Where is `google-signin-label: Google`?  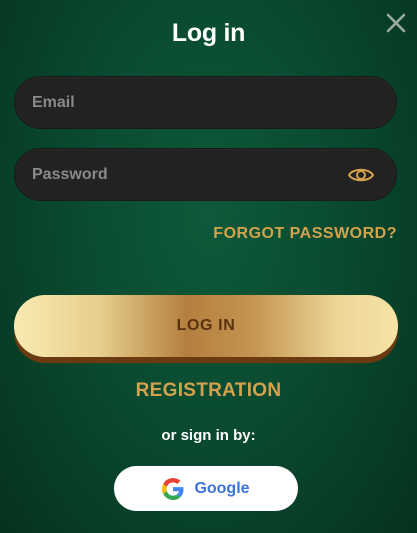
google-signin-label: Google is located at coordinates (222, 488).